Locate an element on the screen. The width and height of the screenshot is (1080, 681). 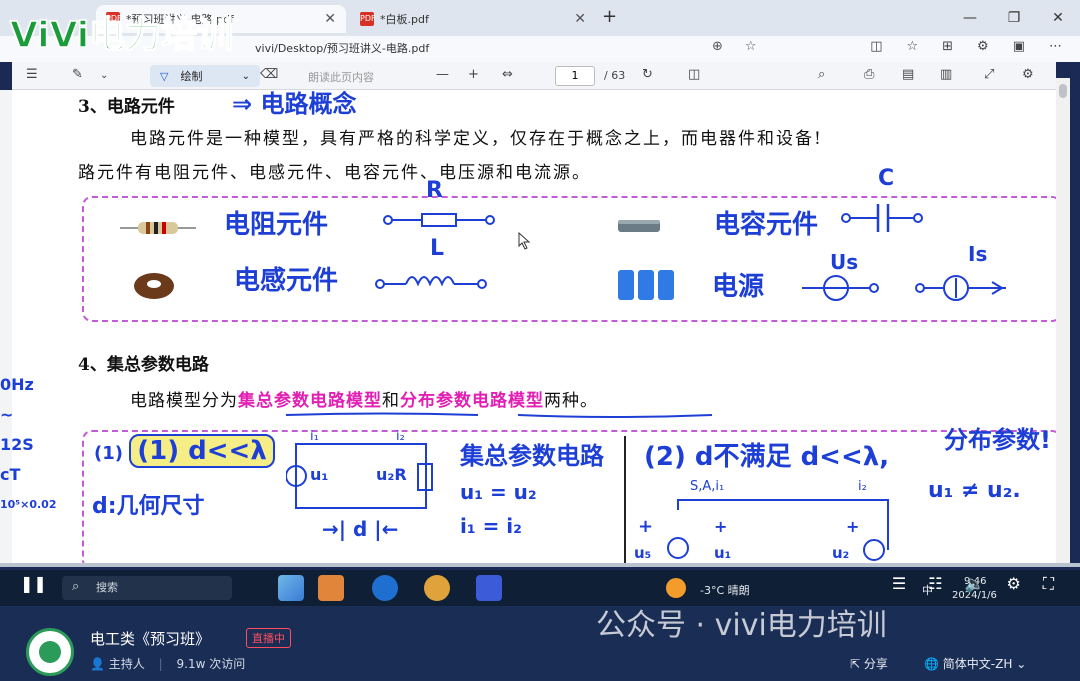
svg-text: u₂R is located at coordinates (391, 474).